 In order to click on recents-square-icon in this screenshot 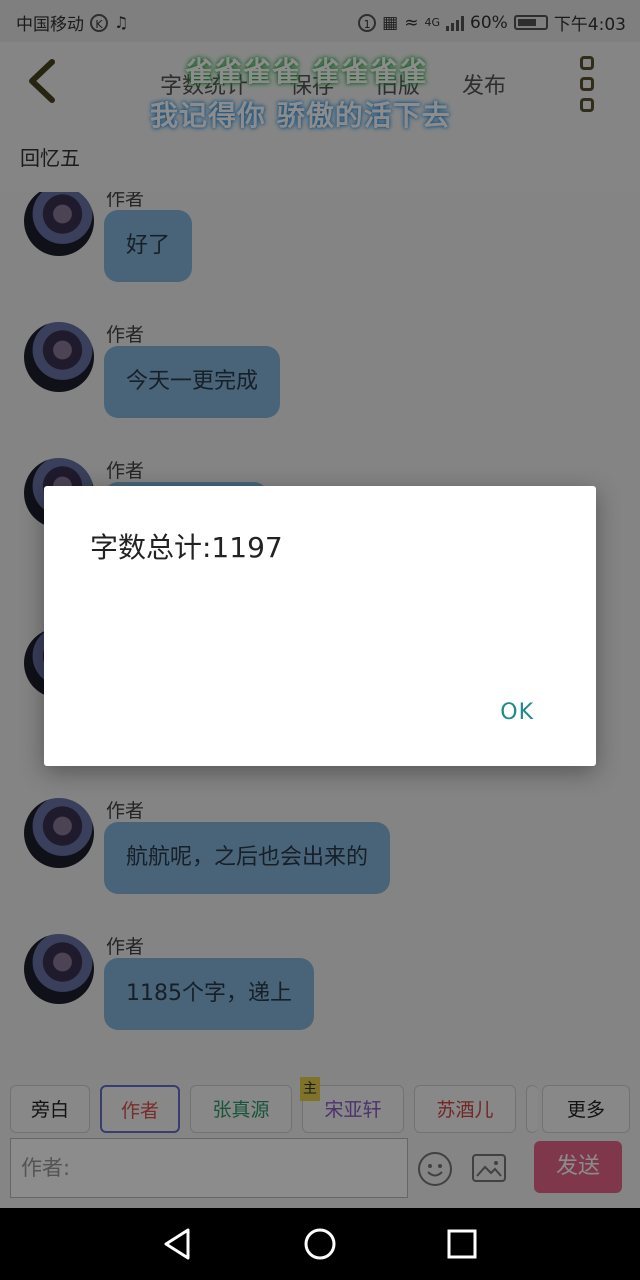, I will do `click(462, 1244)`.